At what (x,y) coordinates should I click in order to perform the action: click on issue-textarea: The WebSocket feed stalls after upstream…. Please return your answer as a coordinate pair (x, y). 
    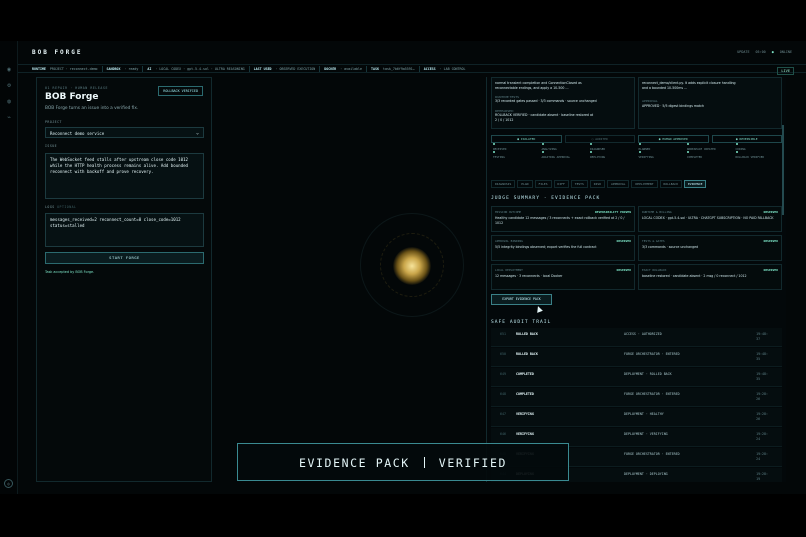
    Looking at the image, I should click on (124, 176).